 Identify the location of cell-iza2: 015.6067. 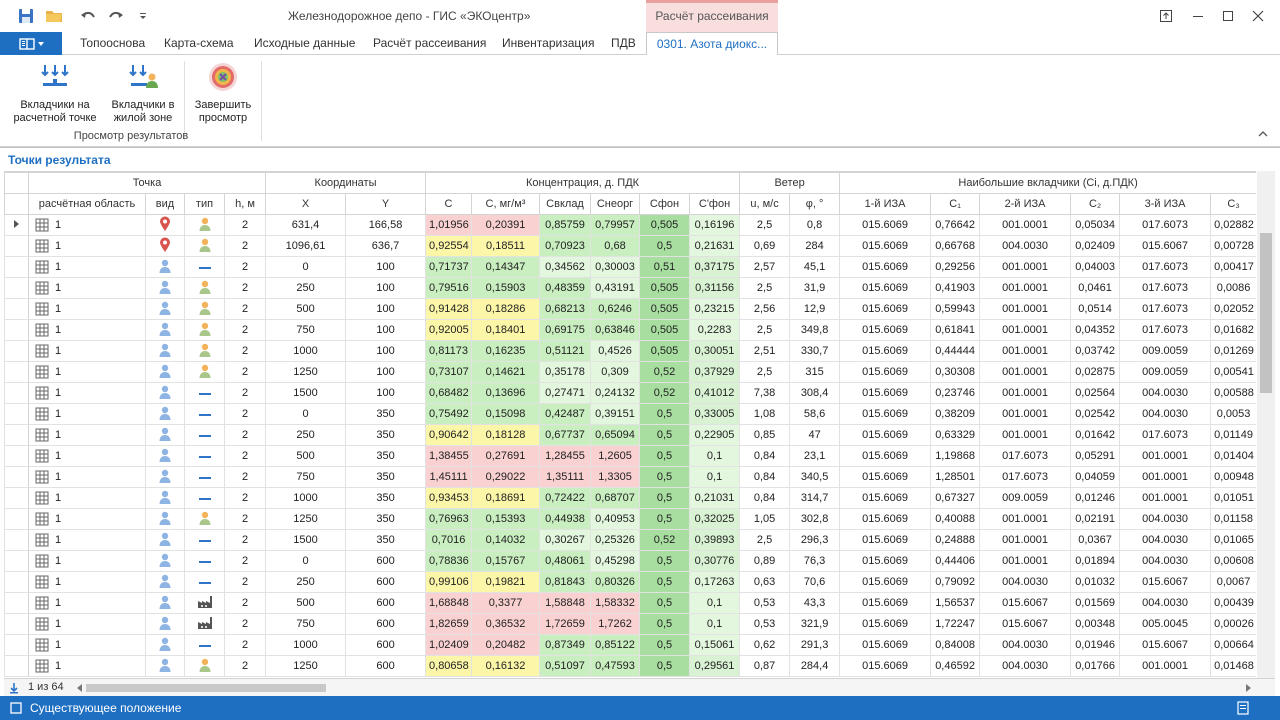
(1025, 624).